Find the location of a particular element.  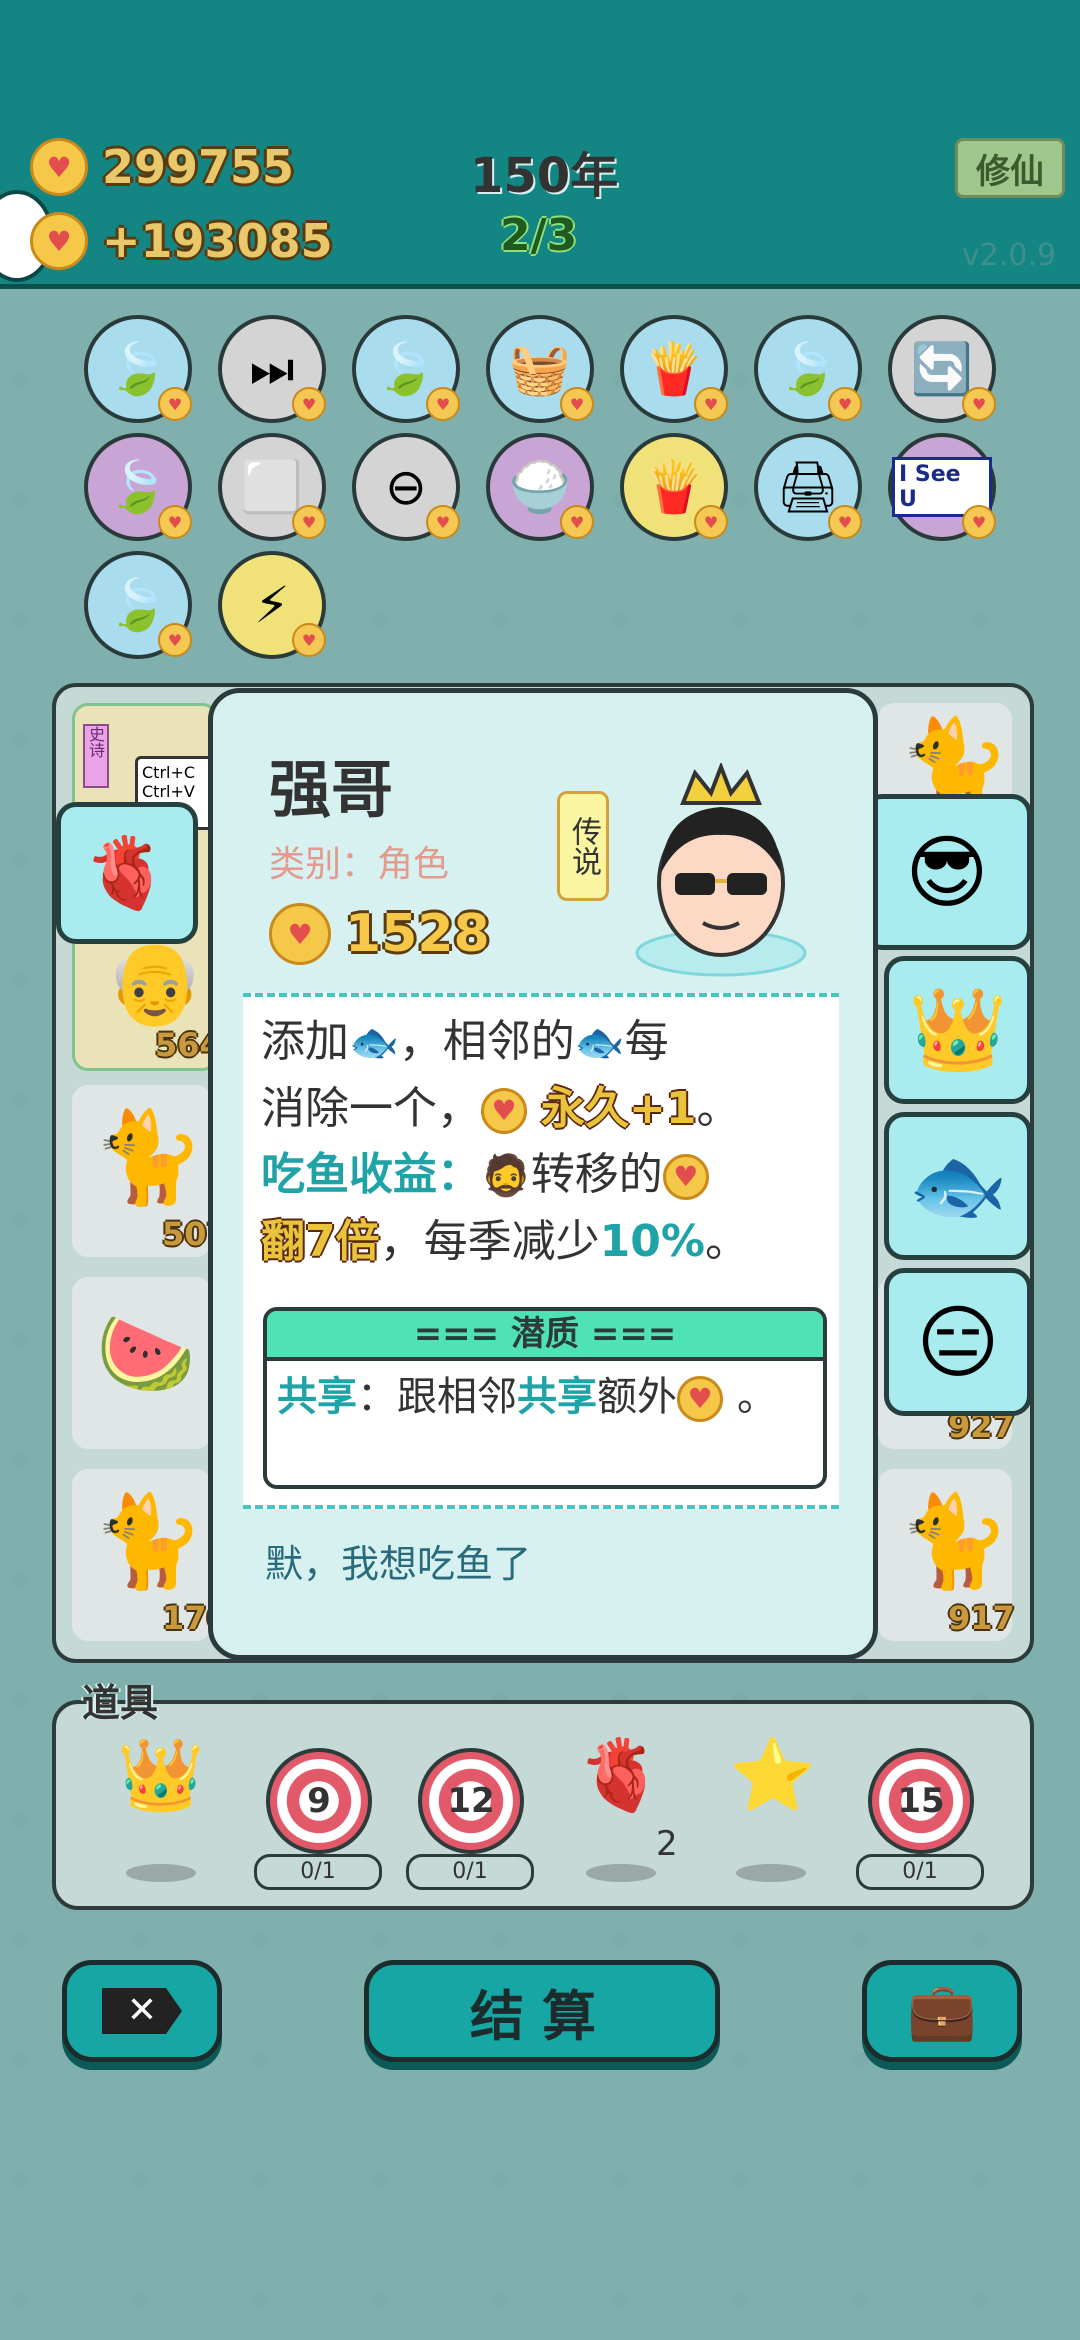

liver-tile: 🫀 is located at coordinates (127, 873).